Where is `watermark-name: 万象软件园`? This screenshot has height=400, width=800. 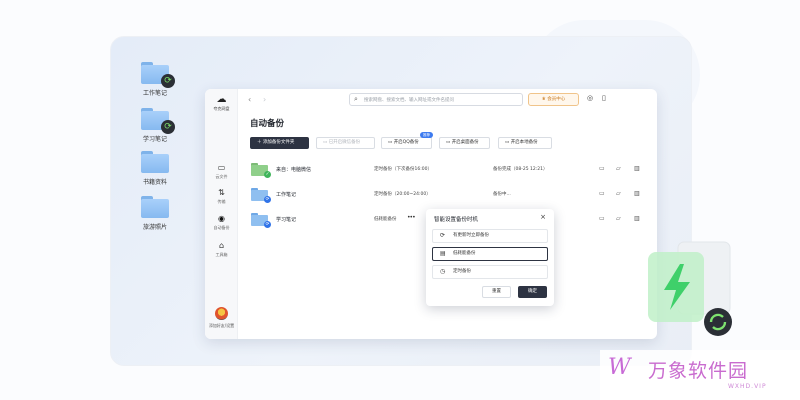
watermark-name: 万象软件园 is located at coordinates (698, 371).